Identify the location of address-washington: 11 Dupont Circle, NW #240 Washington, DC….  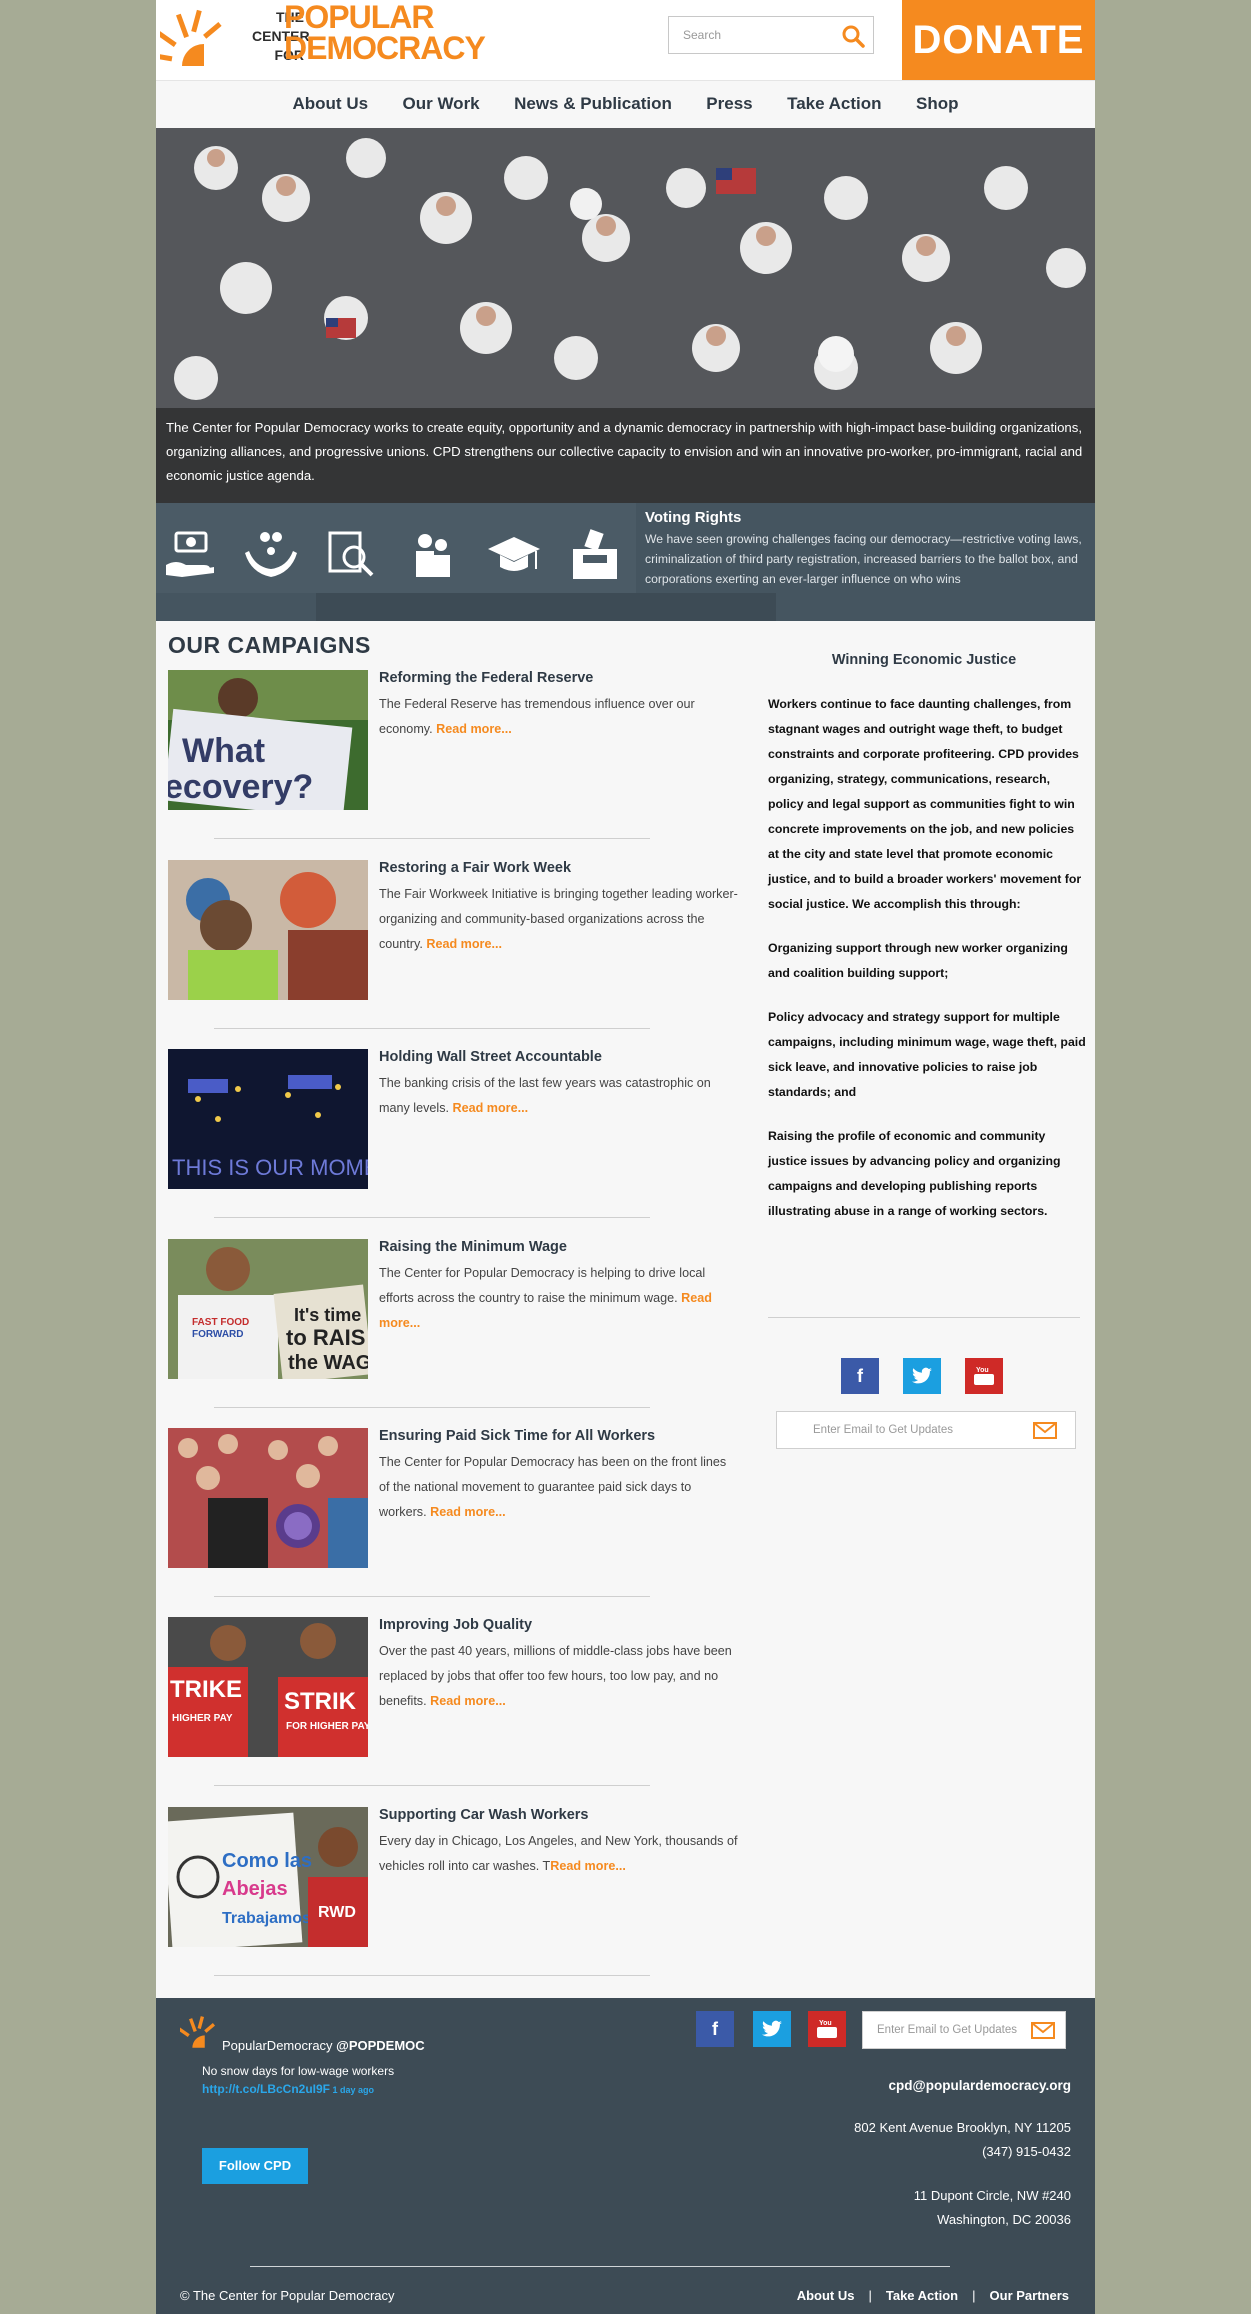
(992, 2207).